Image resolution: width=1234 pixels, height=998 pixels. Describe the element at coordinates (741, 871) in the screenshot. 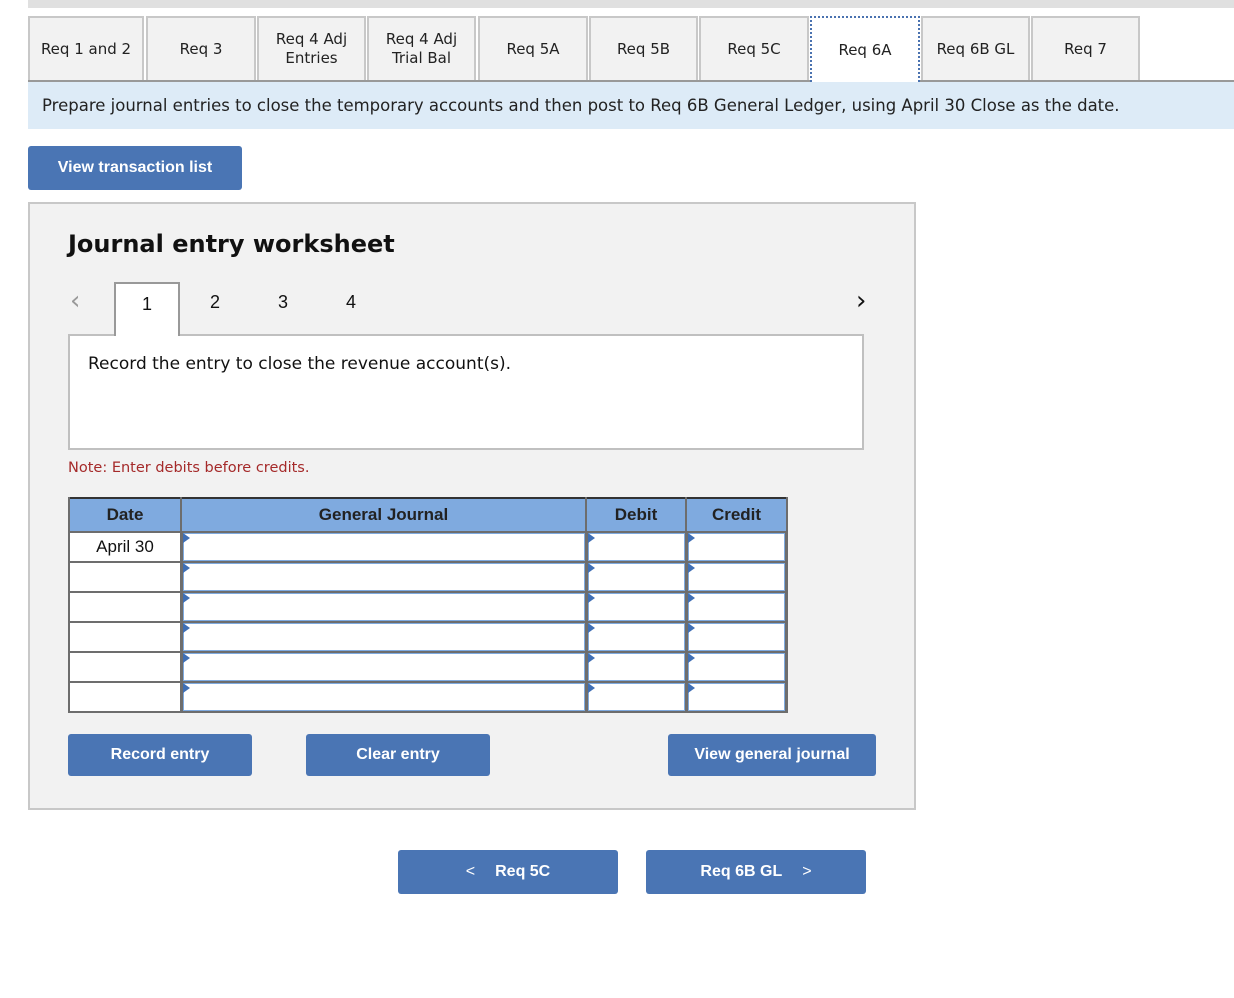

I see `next-req-label: Req 6B GL` at that location.